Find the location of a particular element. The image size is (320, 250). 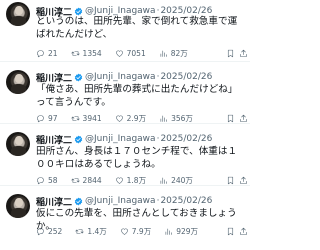

retweet-button: 2844 is located at coordinates (86, 180).